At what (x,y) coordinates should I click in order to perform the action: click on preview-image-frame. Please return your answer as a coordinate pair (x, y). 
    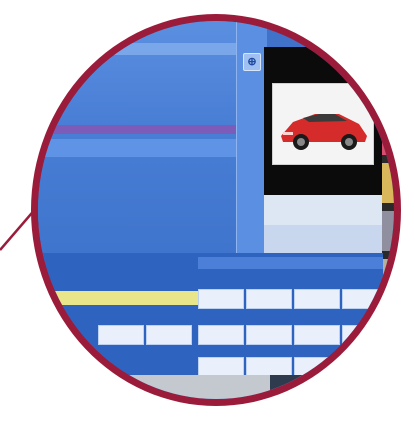
    Looking at the image, I should click on (323, 124).